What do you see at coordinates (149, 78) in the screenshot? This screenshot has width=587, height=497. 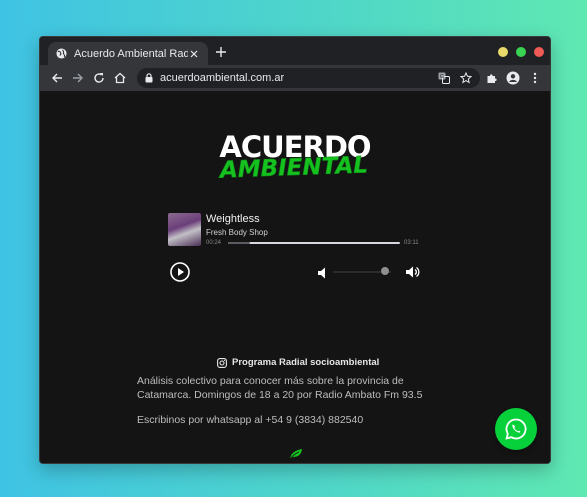 I see `lock-icon` at bounding box center [149, 78].